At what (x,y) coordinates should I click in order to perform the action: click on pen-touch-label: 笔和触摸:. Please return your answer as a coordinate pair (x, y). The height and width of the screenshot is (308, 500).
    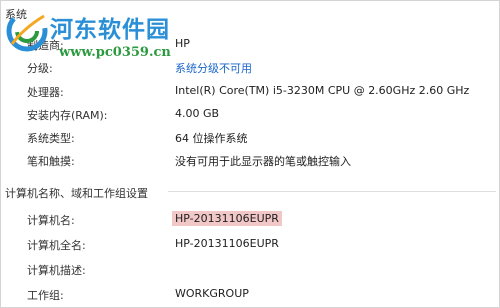
    Looking at the image, I should click on (51, 161).